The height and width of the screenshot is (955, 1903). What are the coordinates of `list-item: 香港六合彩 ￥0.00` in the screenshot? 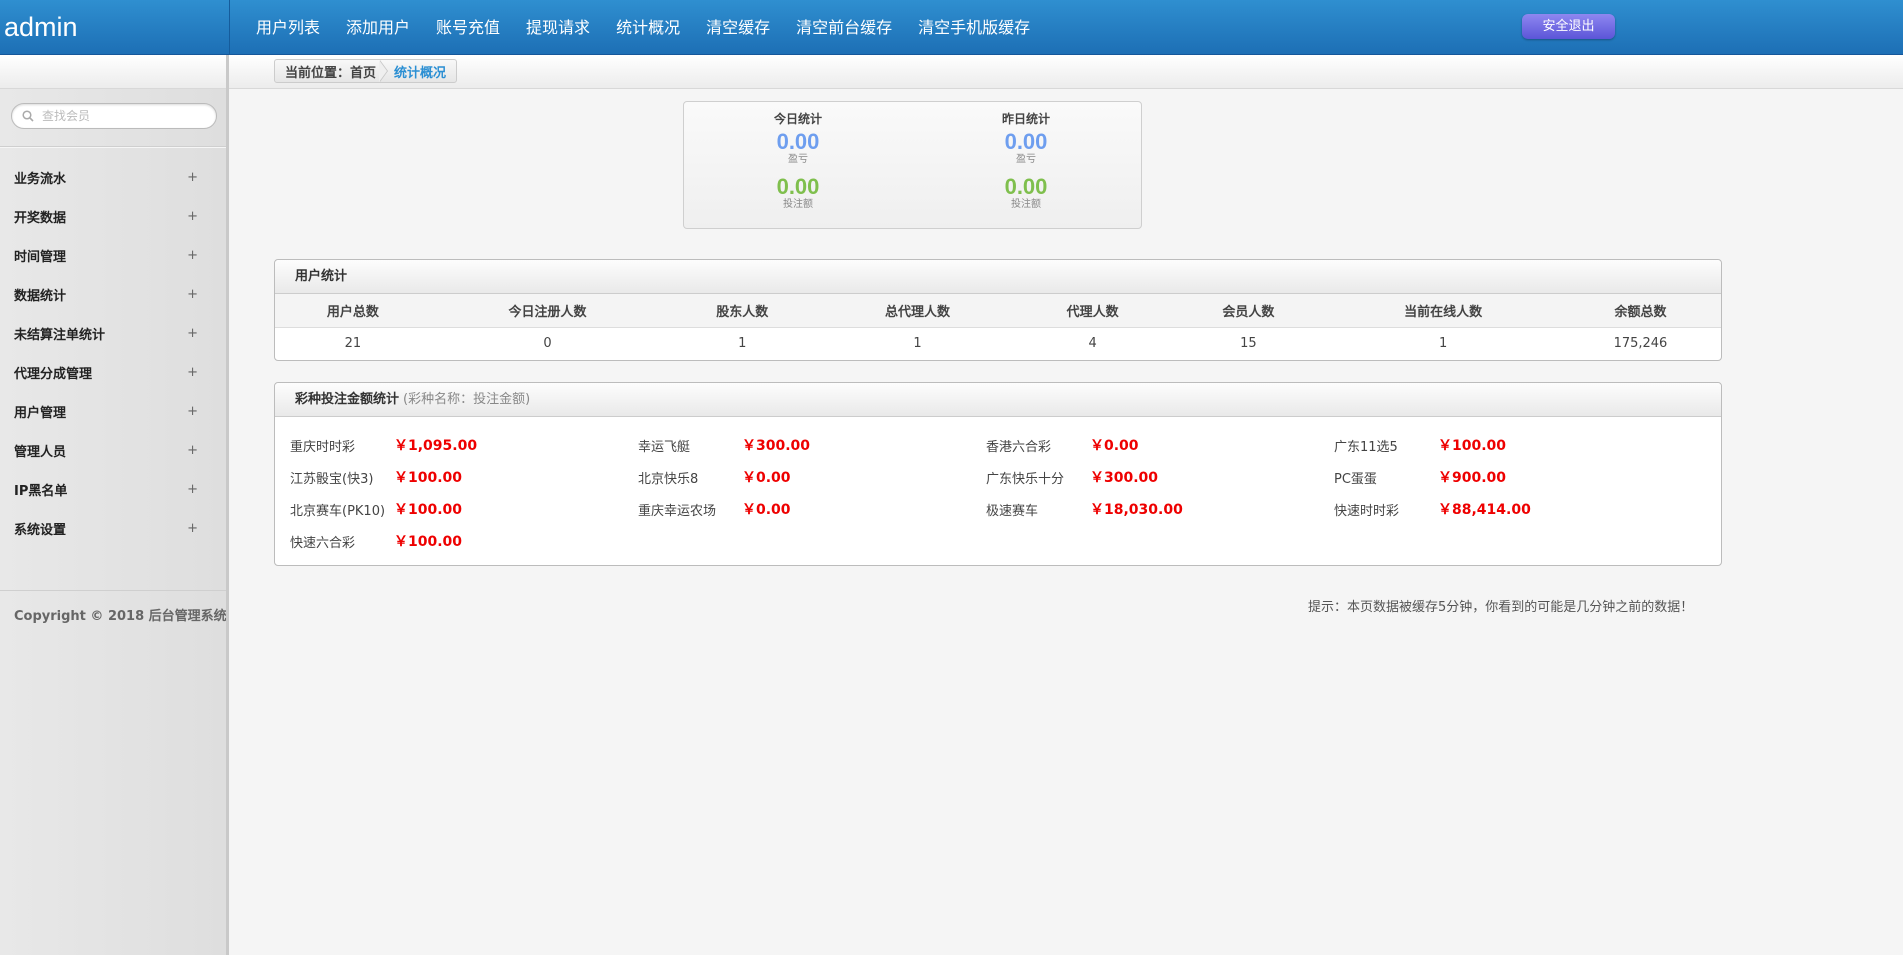 It's located at (1160, 445).